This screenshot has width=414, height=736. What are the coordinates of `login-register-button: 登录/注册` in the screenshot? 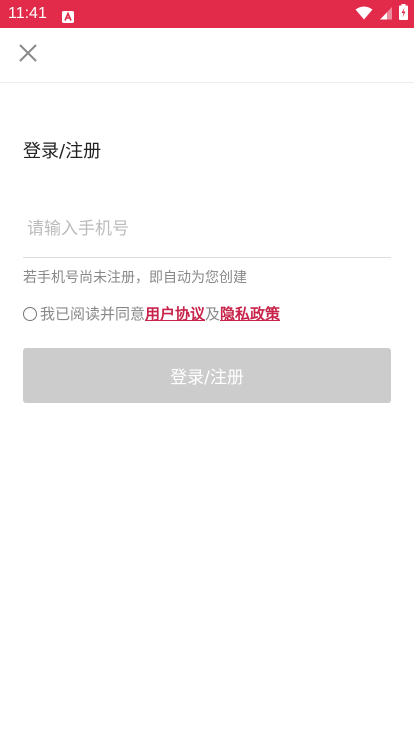 It's located at (207, 375).